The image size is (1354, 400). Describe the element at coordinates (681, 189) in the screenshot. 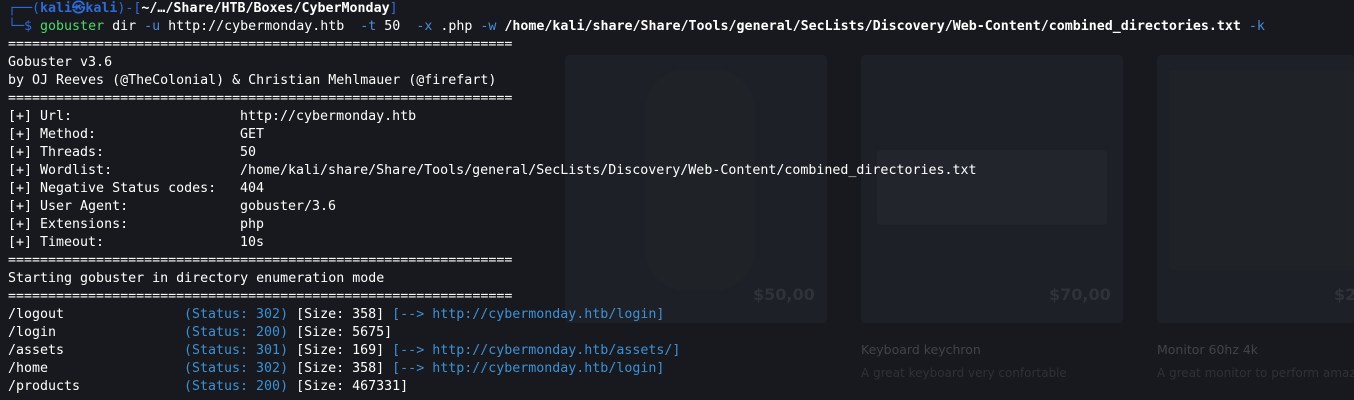

I see `config-row: [+] Negative Status codes: 404` at that location.